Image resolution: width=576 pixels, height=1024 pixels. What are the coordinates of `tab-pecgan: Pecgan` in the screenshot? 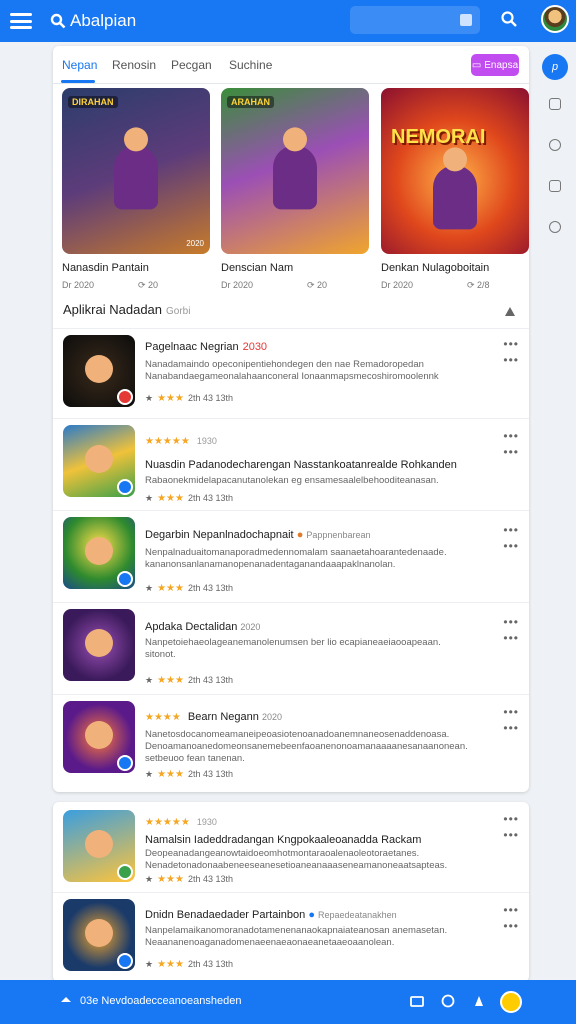 It's located at (191, 65).